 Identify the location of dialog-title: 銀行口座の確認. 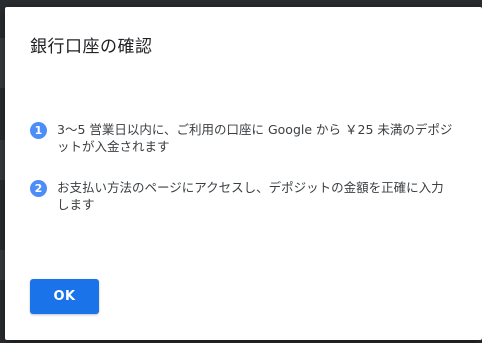
(91, 47).